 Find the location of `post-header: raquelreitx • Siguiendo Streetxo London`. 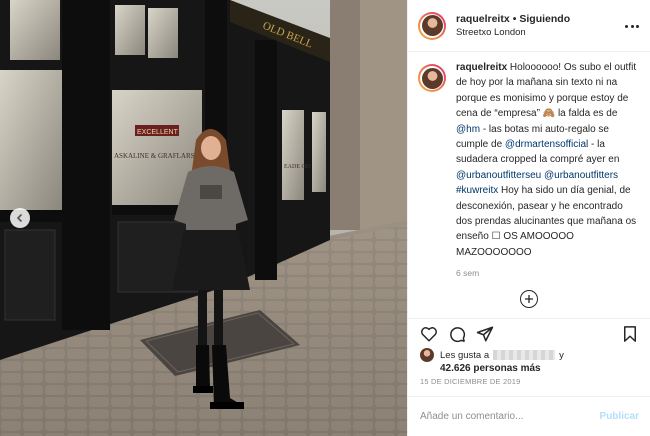

post-header: raquelreitx • Siguiendo Streetxo London is located at coordinates (529, 26).